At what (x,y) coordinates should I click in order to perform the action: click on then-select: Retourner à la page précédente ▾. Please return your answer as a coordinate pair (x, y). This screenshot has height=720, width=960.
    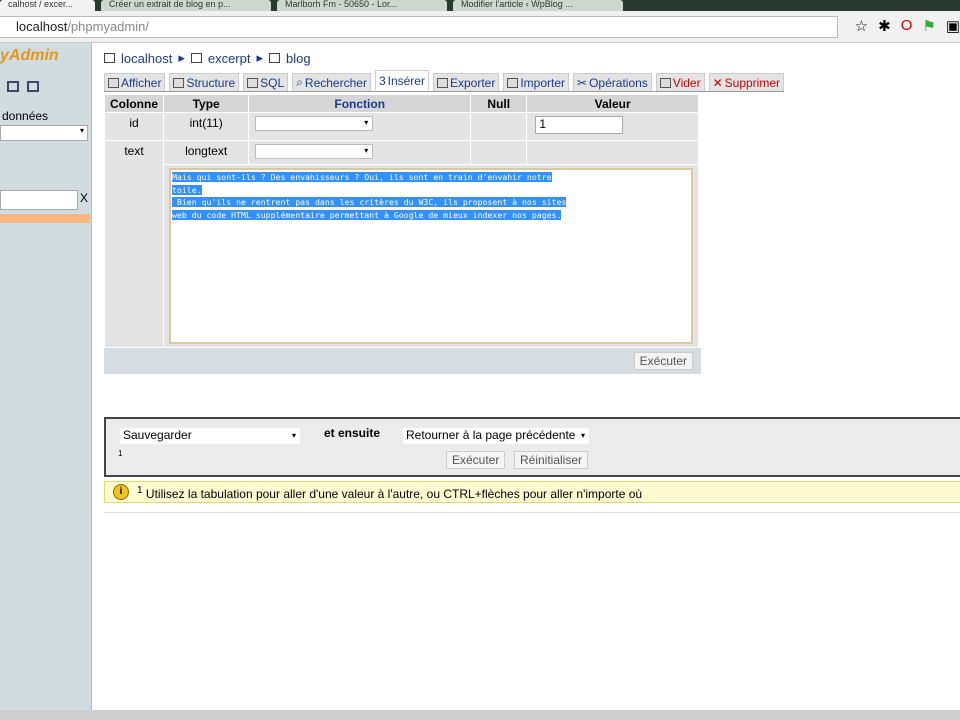
    Looking at the image, I should click on (496, 436).